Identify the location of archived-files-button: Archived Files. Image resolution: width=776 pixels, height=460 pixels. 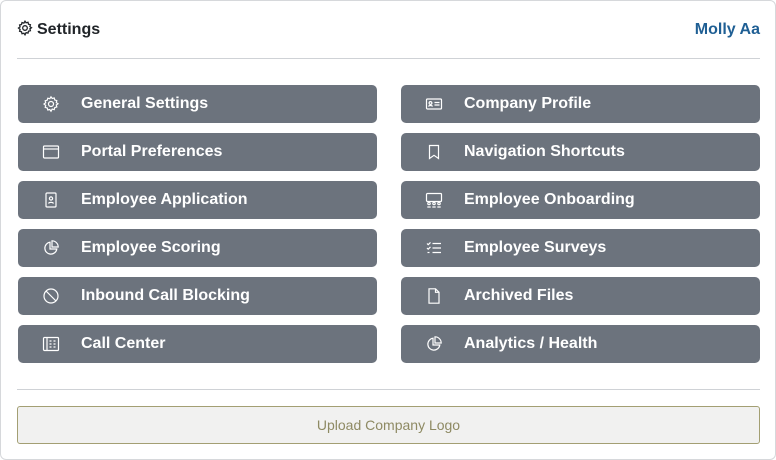
(580, 296).